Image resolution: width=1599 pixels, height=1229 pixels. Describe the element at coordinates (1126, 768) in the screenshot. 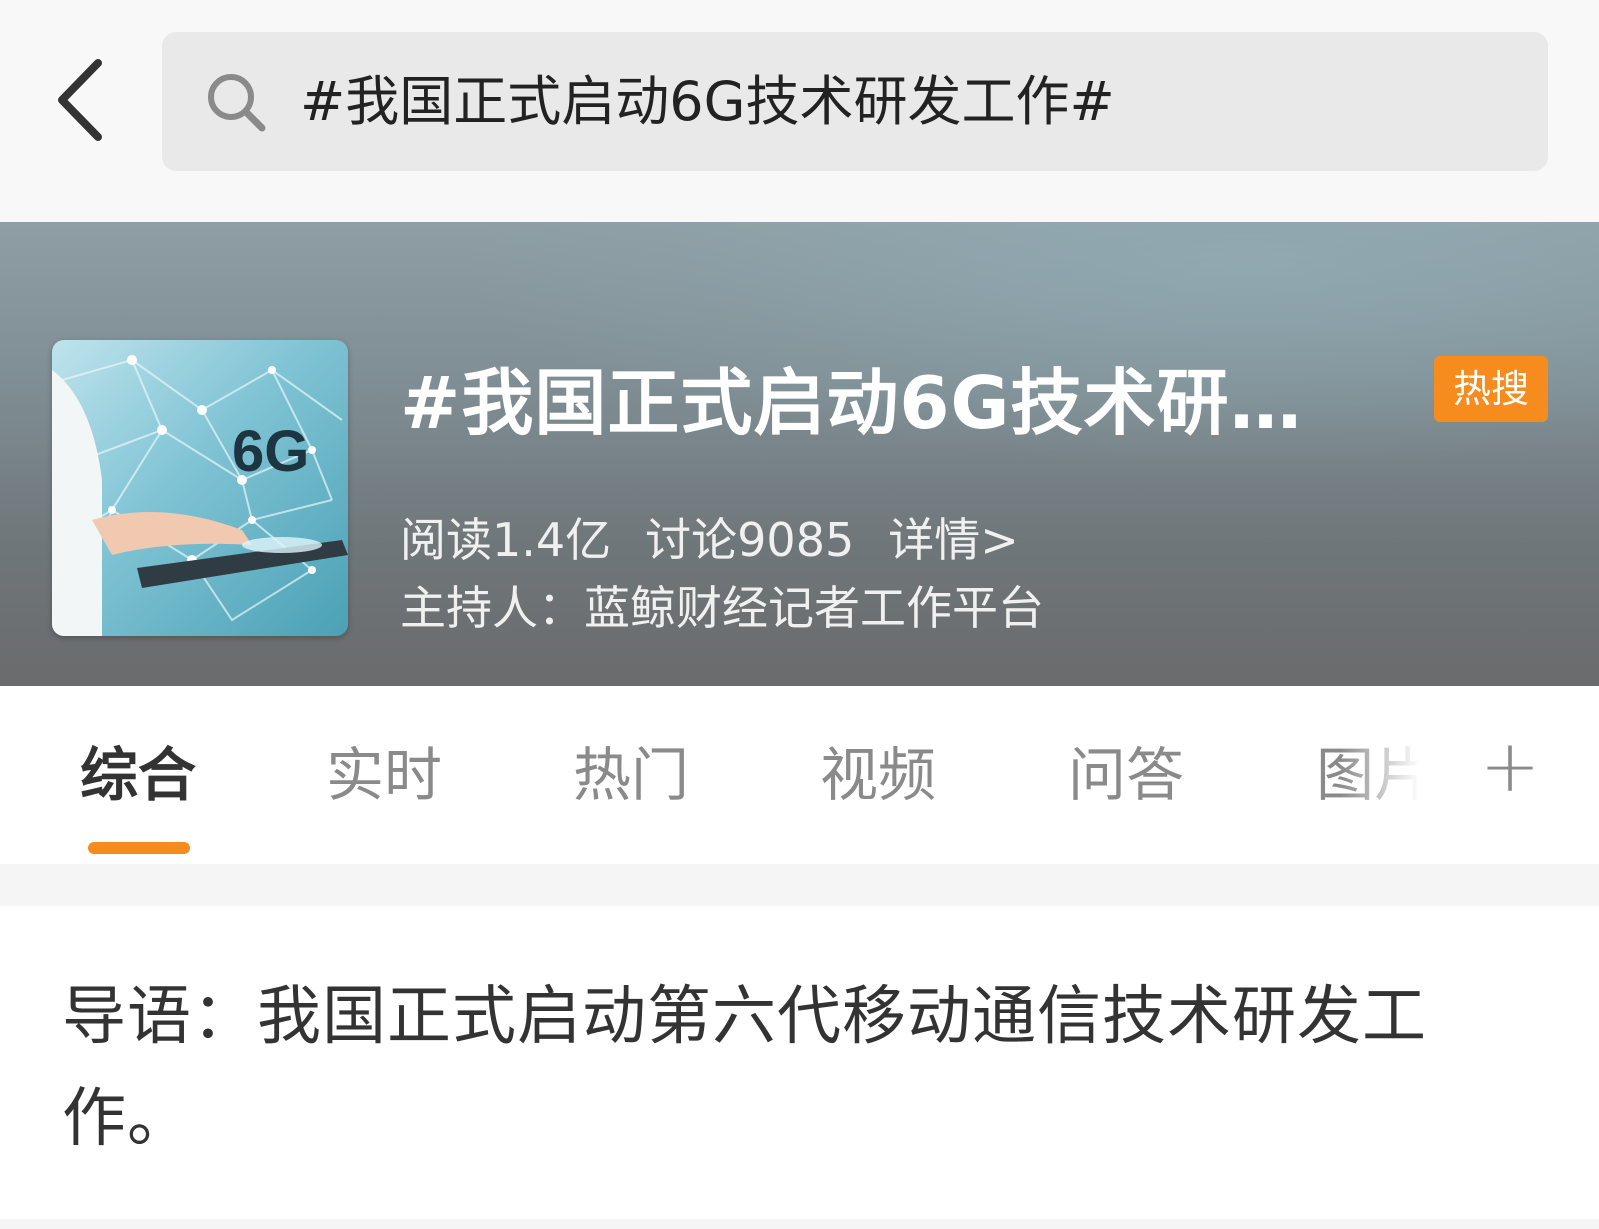

I see `tab-qa: 问答` at that location.